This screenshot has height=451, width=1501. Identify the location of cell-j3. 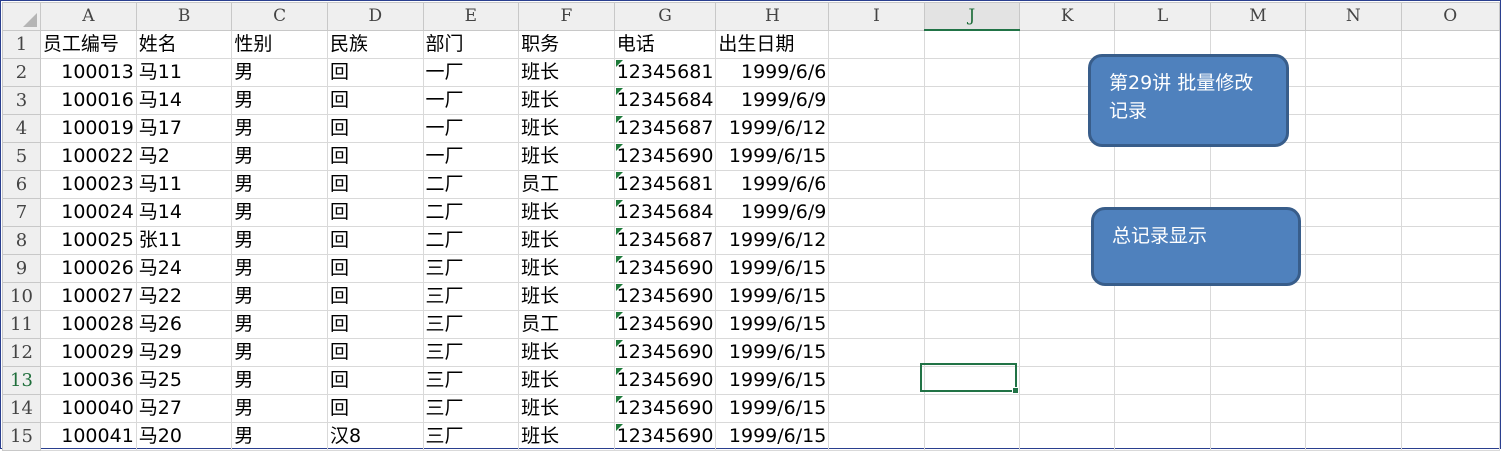
(971, 100).